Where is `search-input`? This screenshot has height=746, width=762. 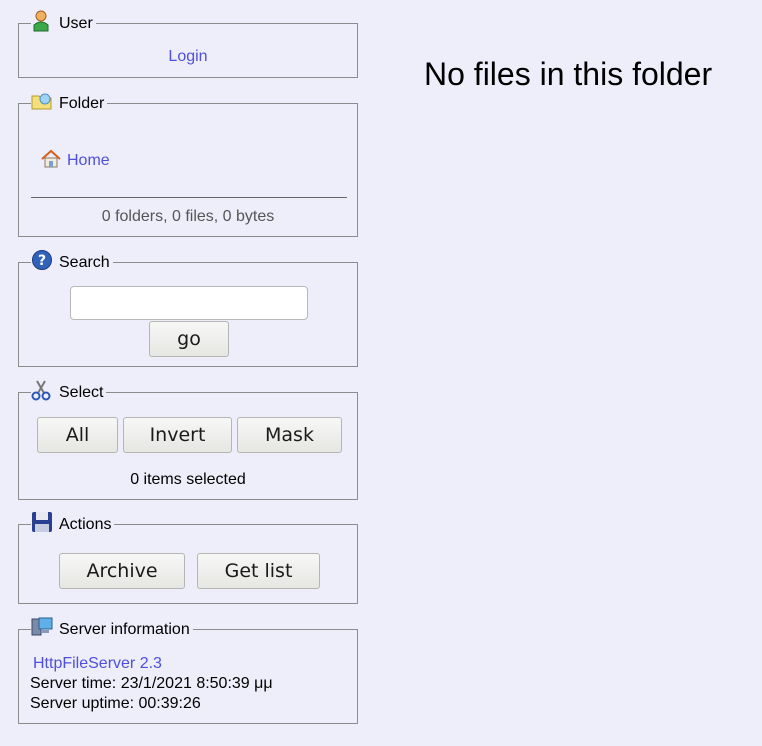
search-input is located at coordinates (189, 303).